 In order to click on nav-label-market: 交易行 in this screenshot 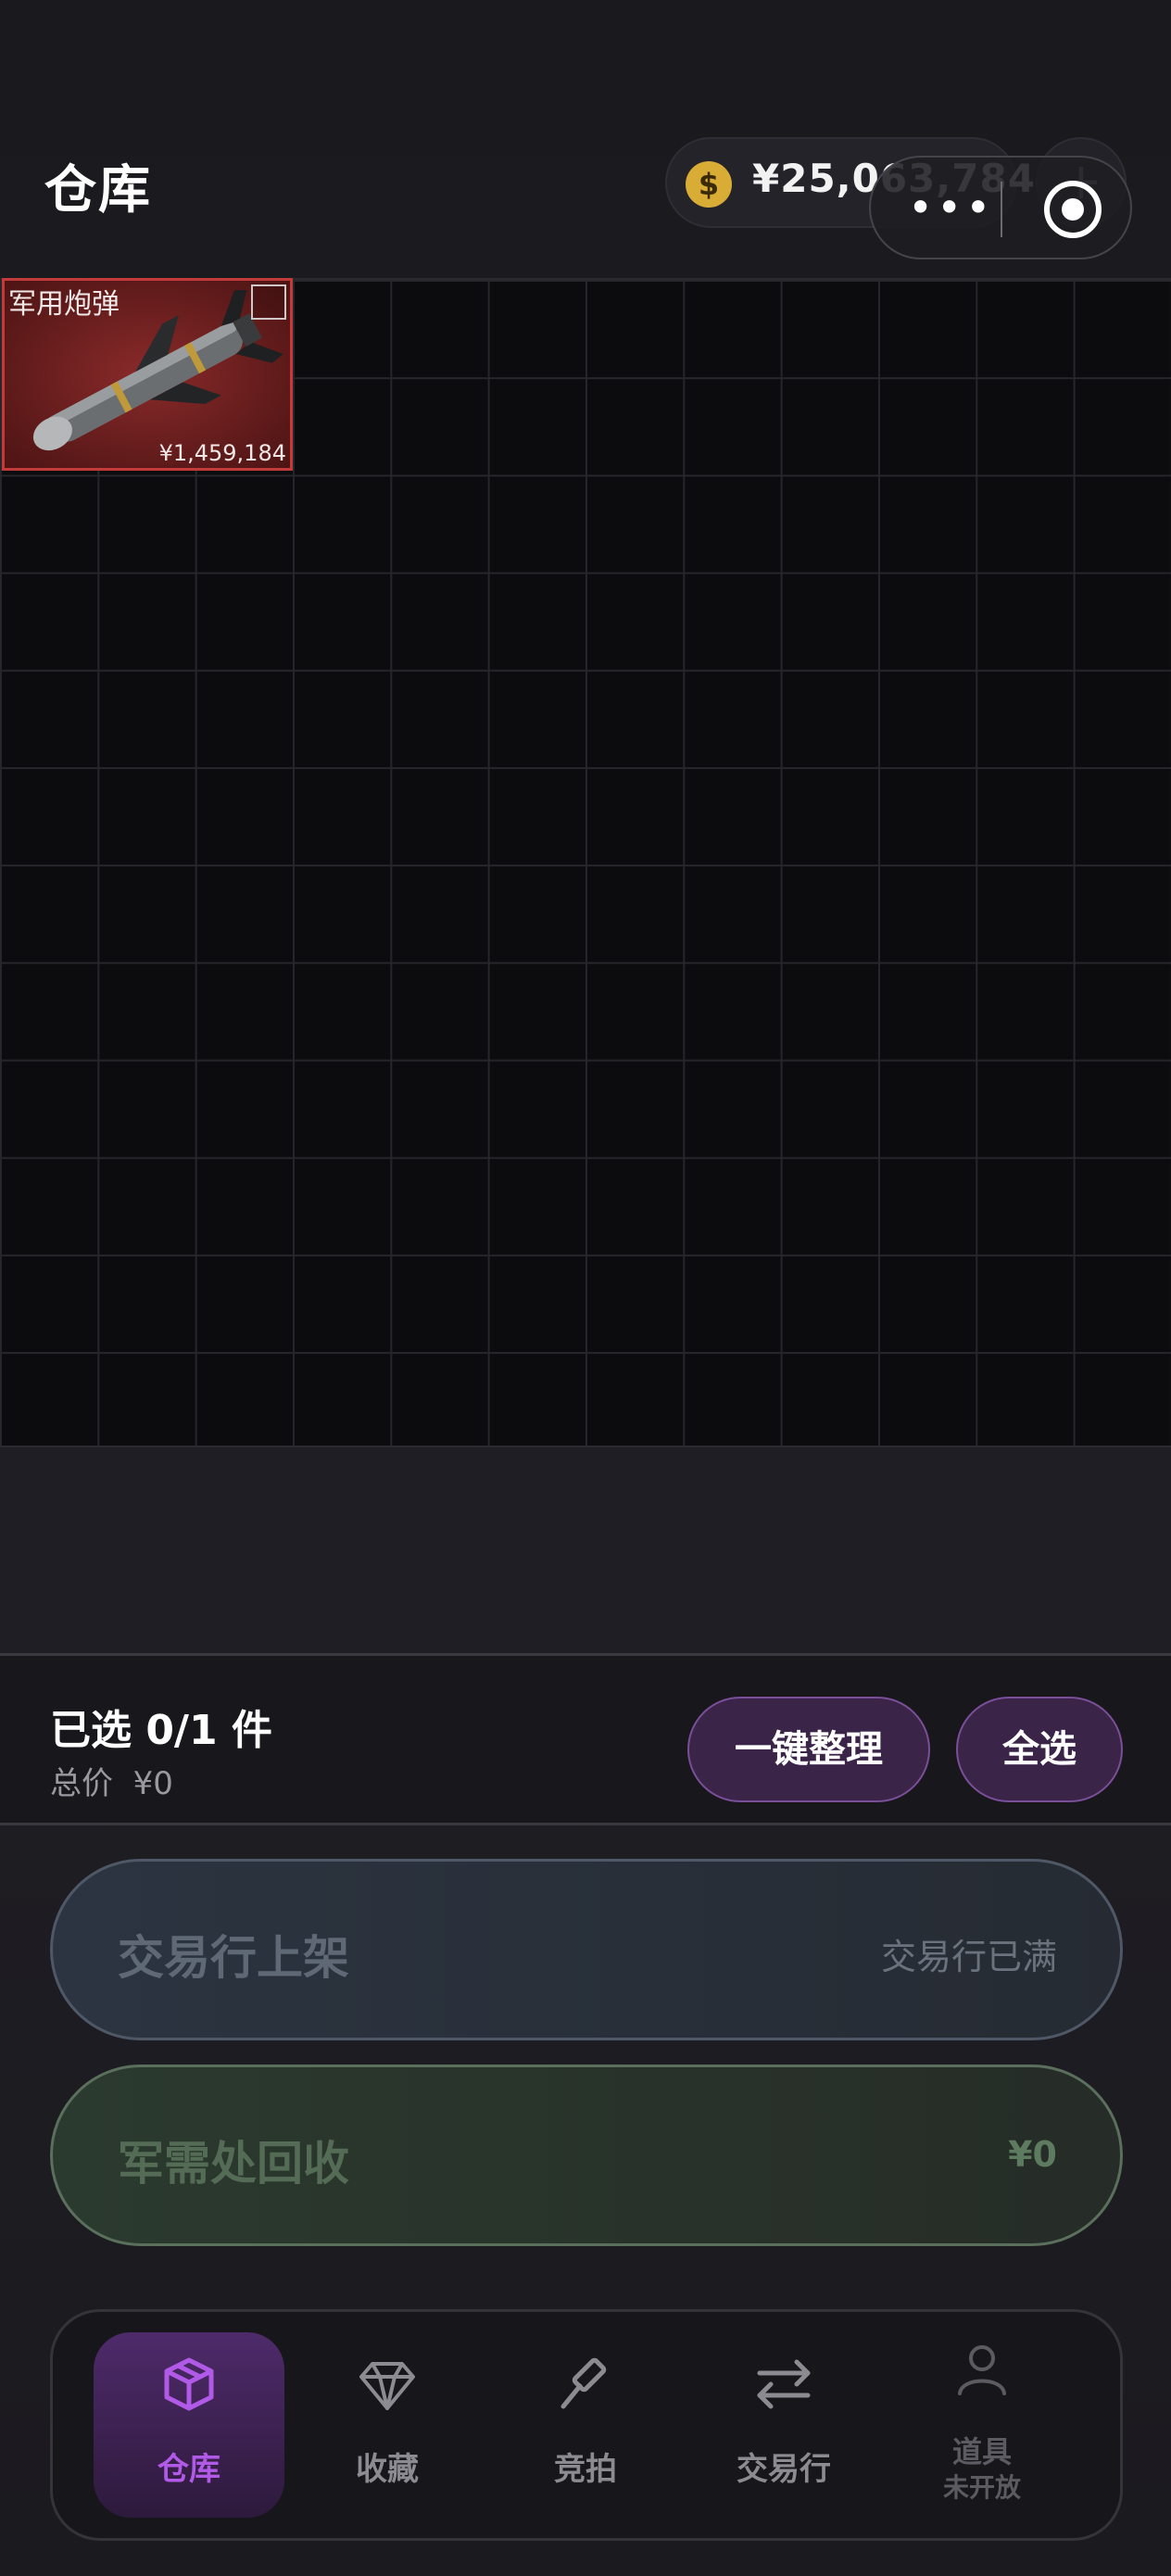, I will do `click(784, 2469)`.